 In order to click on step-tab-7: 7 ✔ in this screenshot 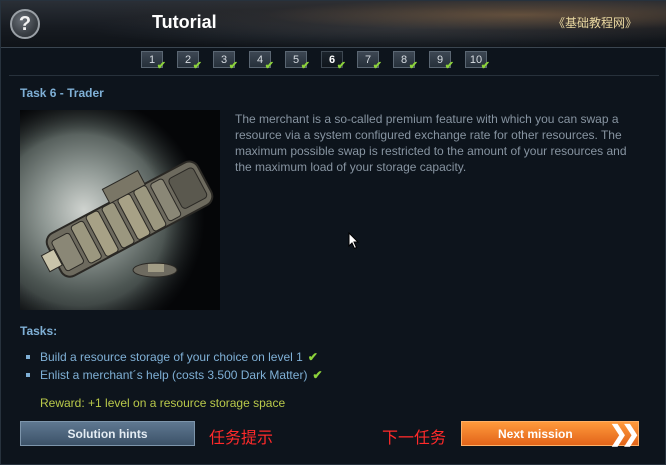, I will do `click(369, 61)`.